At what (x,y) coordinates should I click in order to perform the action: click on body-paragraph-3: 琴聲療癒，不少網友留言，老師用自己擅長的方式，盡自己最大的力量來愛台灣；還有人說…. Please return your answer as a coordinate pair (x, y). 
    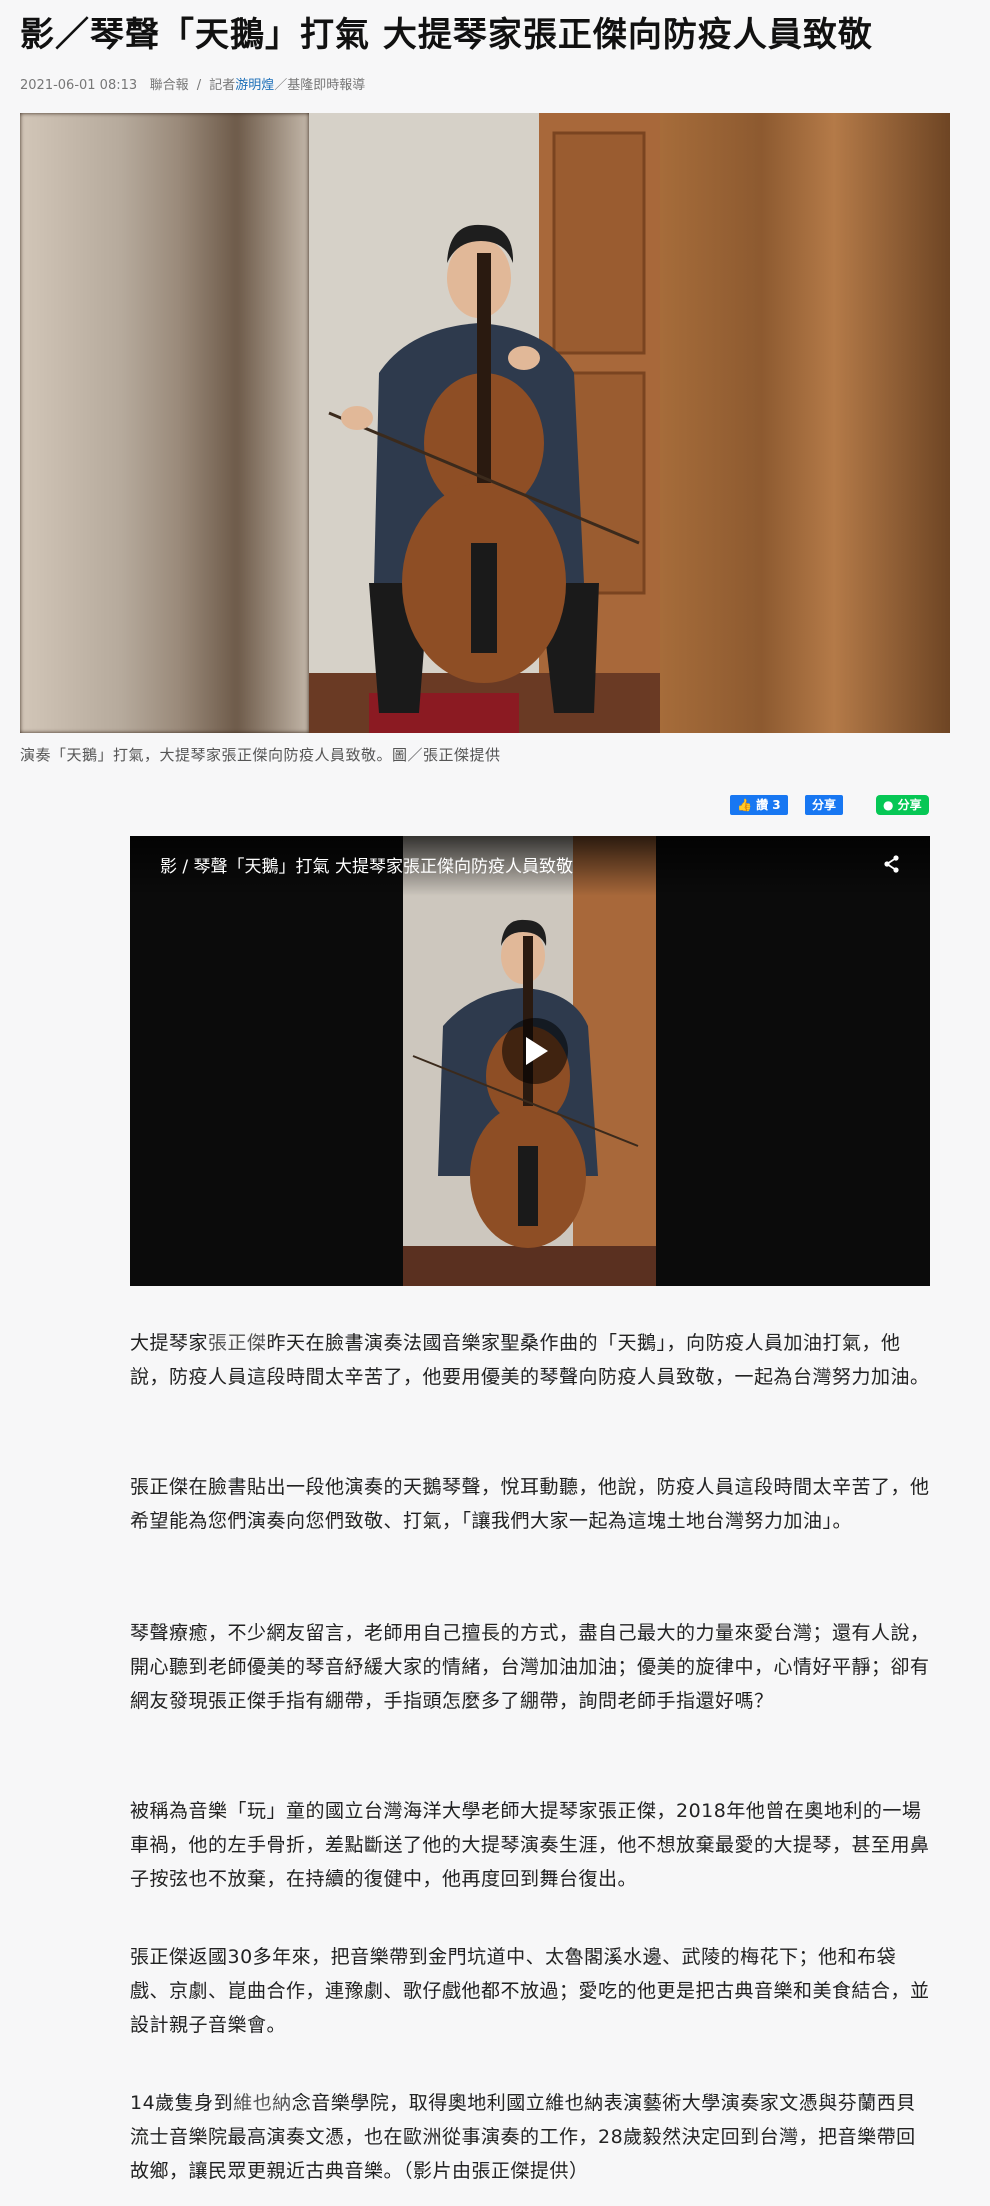
    Looking at the image, I should click on (530, 1667).